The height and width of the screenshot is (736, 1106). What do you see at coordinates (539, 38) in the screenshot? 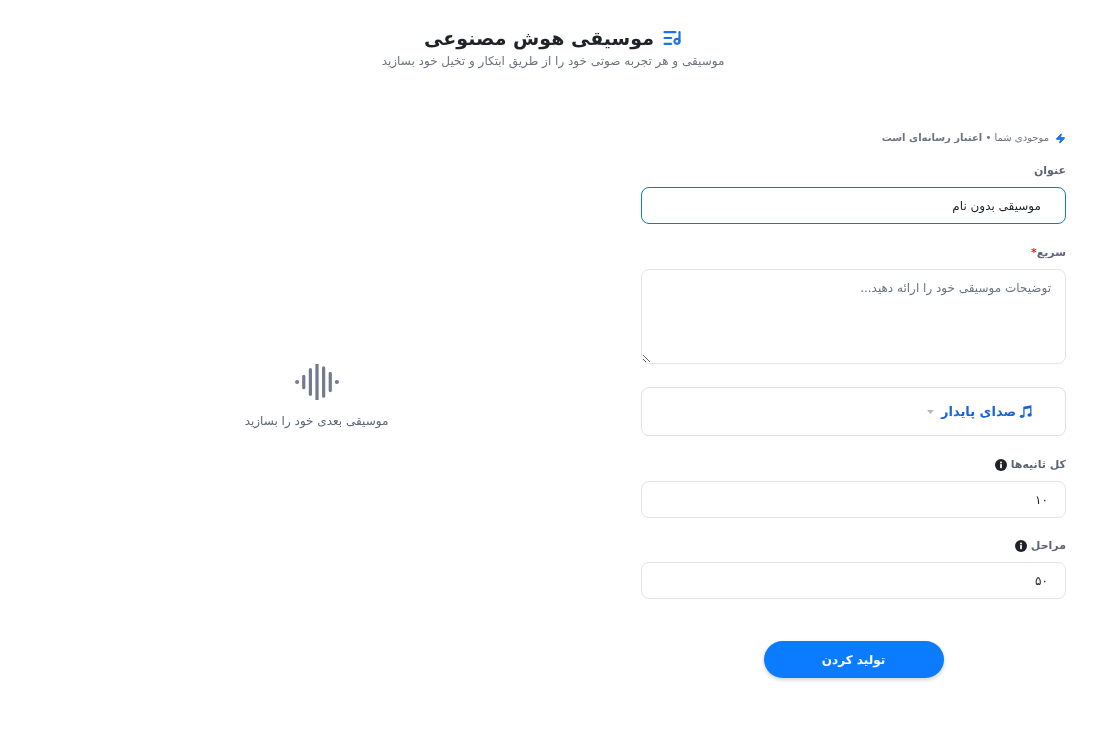
I see `page-title: موسیقی هوش مصنوعی` at bounding box center [539, 38].